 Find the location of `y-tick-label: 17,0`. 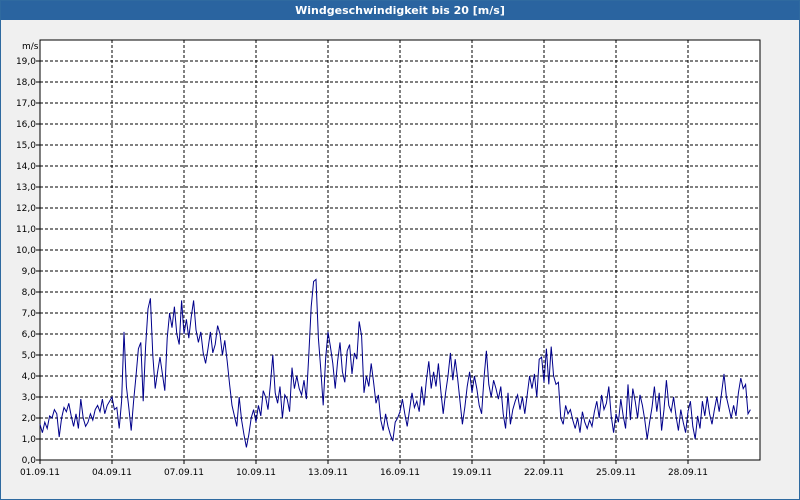

y-tick-label: 17,0 is located at coordinates (26, 104).